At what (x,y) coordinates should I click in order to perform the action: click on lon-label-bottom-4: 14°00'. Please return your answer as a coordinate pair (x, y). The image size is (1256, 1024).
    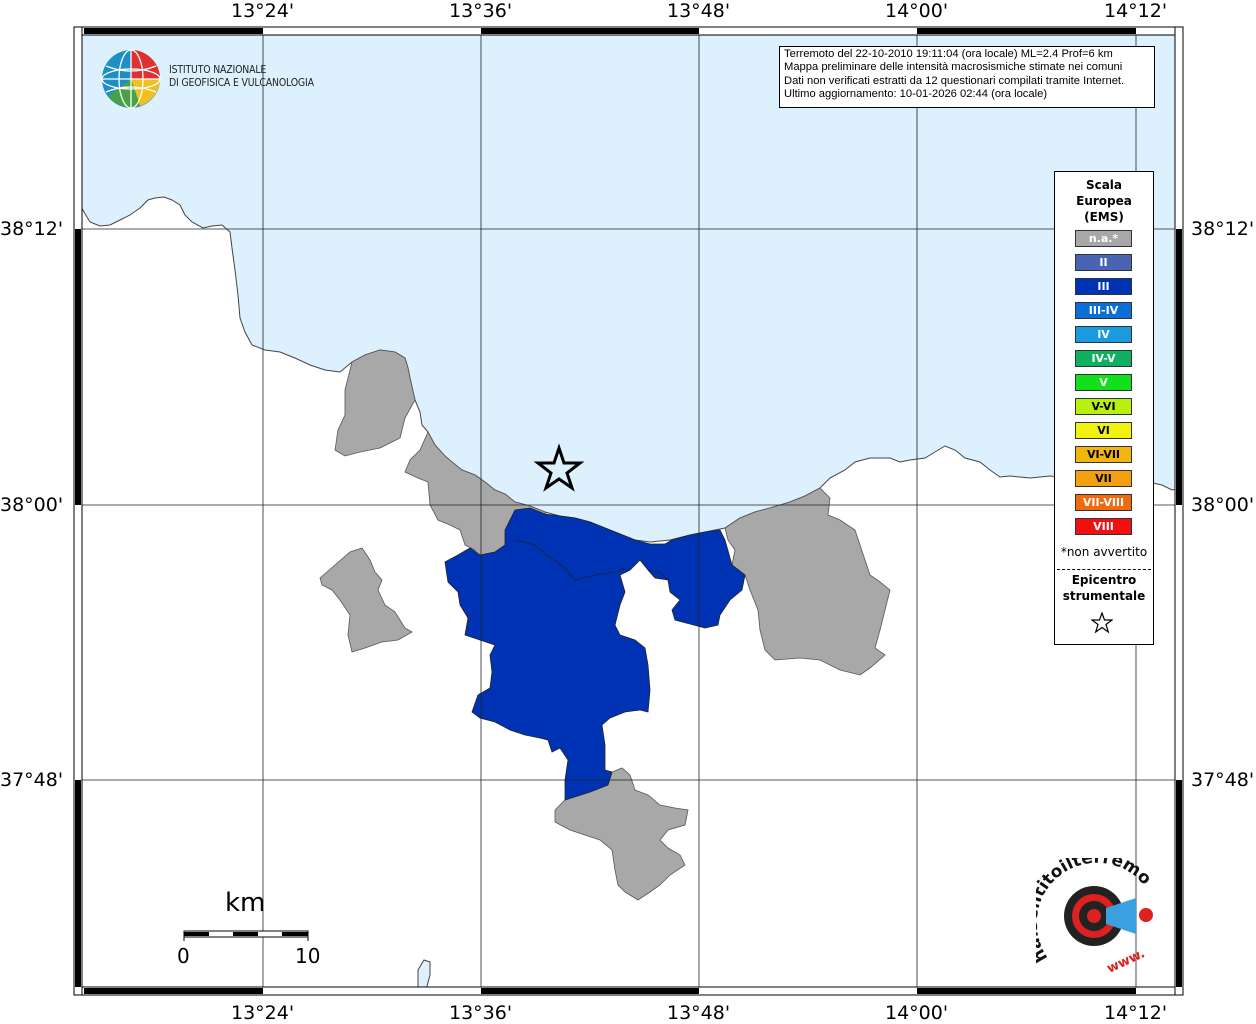
    Looking at the image, I should click on (917, 1013).